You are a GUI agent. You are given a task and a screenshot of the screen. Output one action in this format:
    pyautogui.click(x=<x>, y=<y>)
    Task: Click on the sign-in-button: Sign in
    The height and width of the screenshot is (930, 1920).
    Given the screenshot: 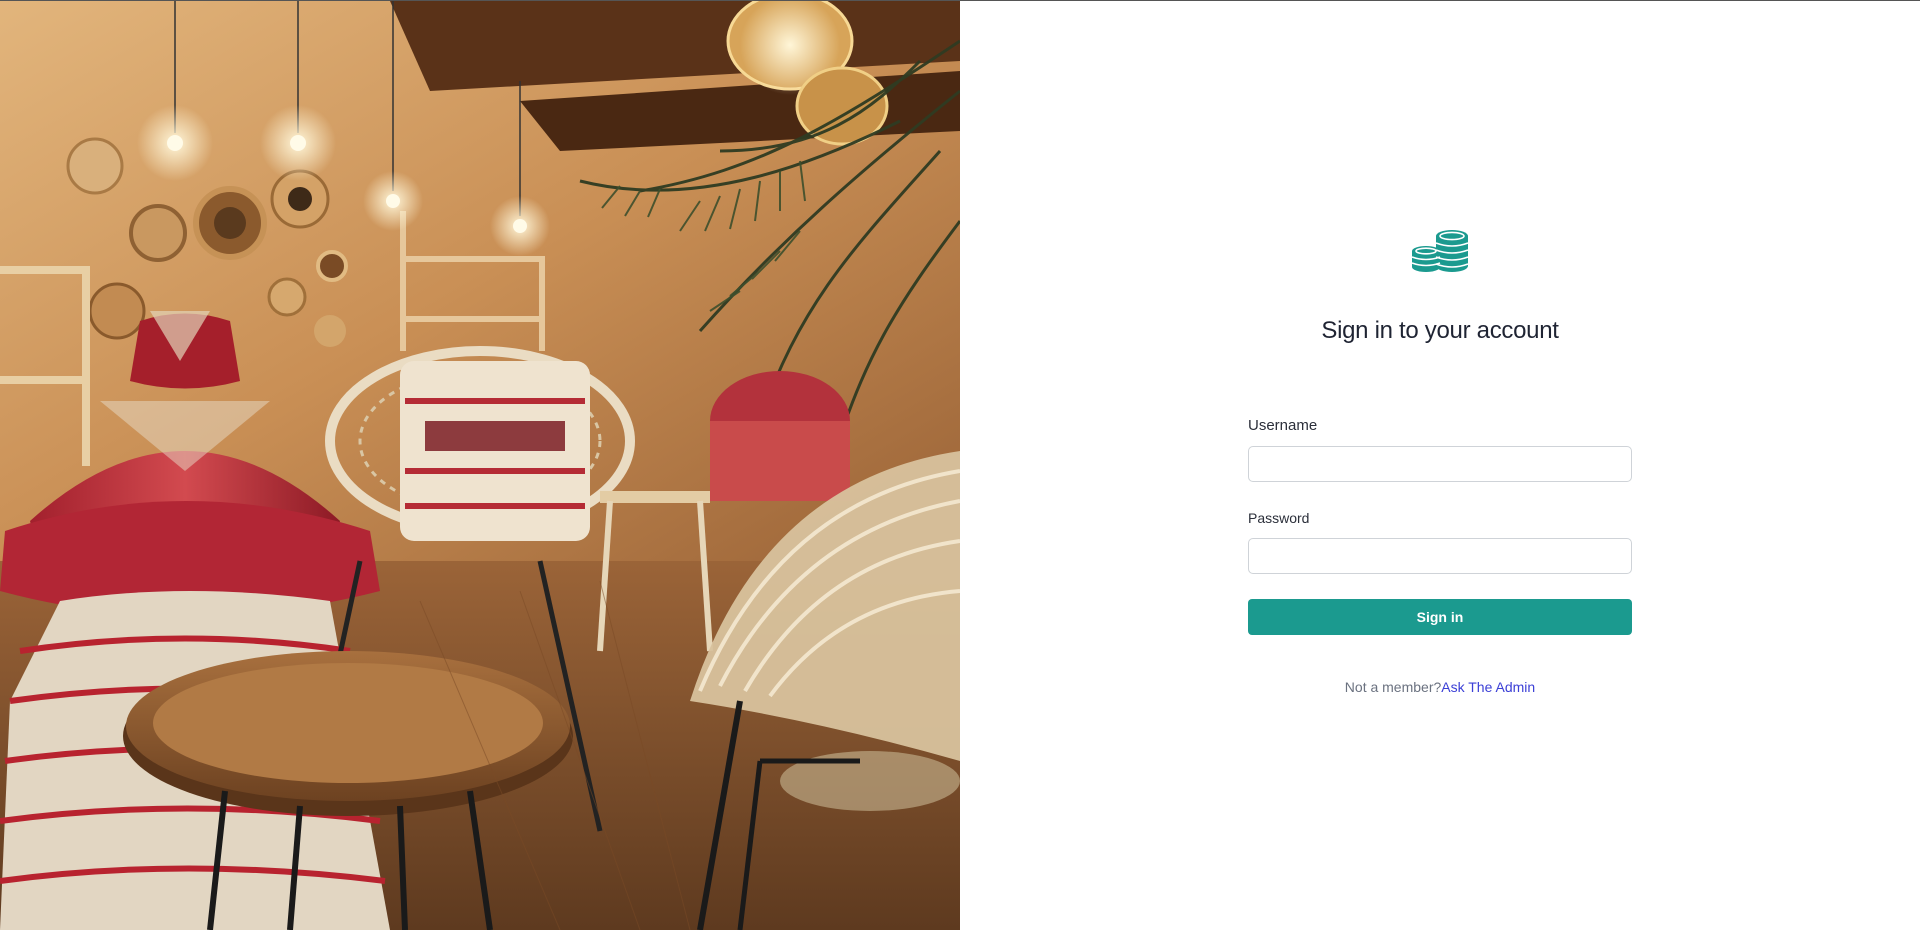 What is the action you would take?
    pyautogui.click(x=1440, y=617)
    